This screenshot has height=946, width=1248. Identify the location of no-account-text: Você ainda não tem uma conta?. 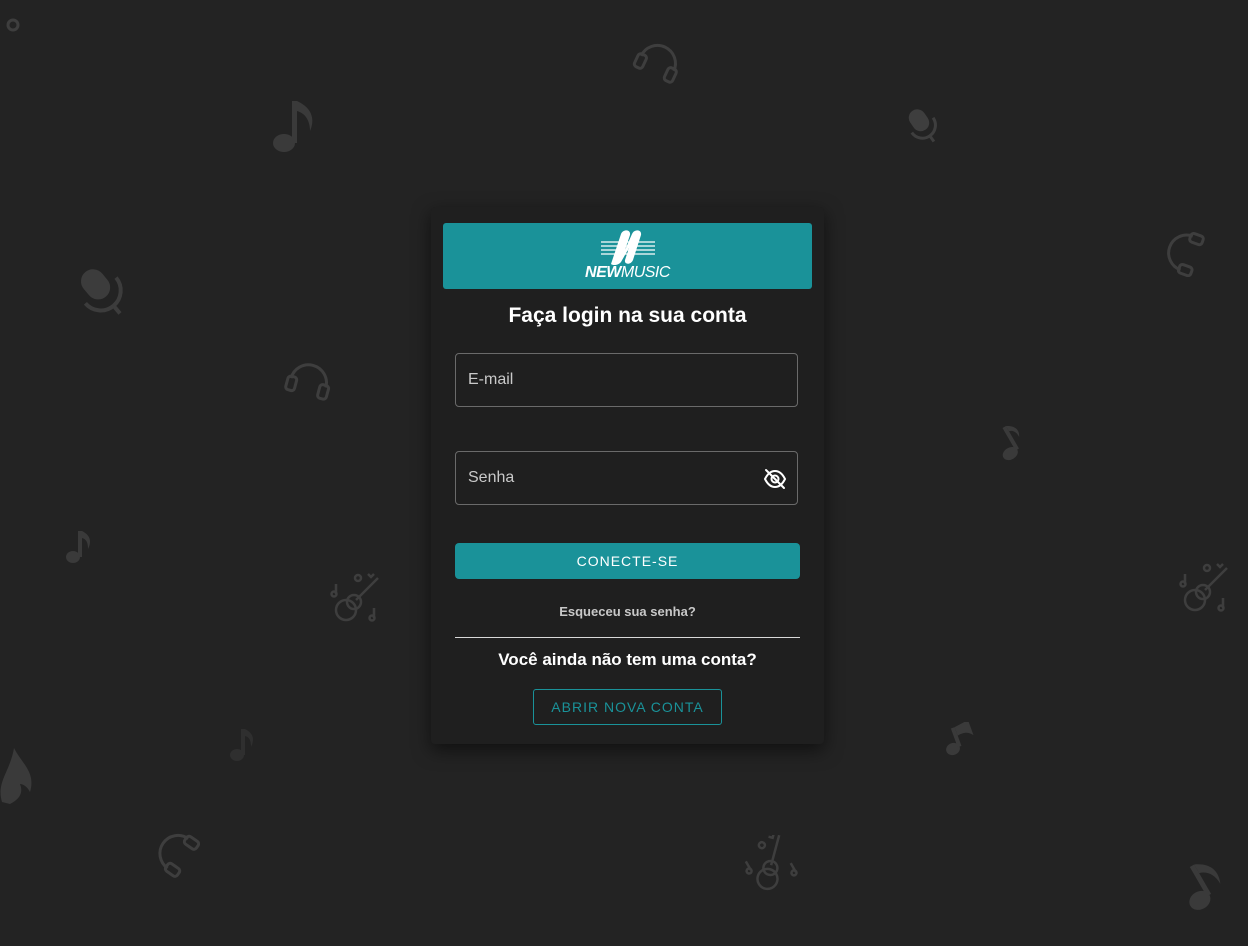
(627, 659).